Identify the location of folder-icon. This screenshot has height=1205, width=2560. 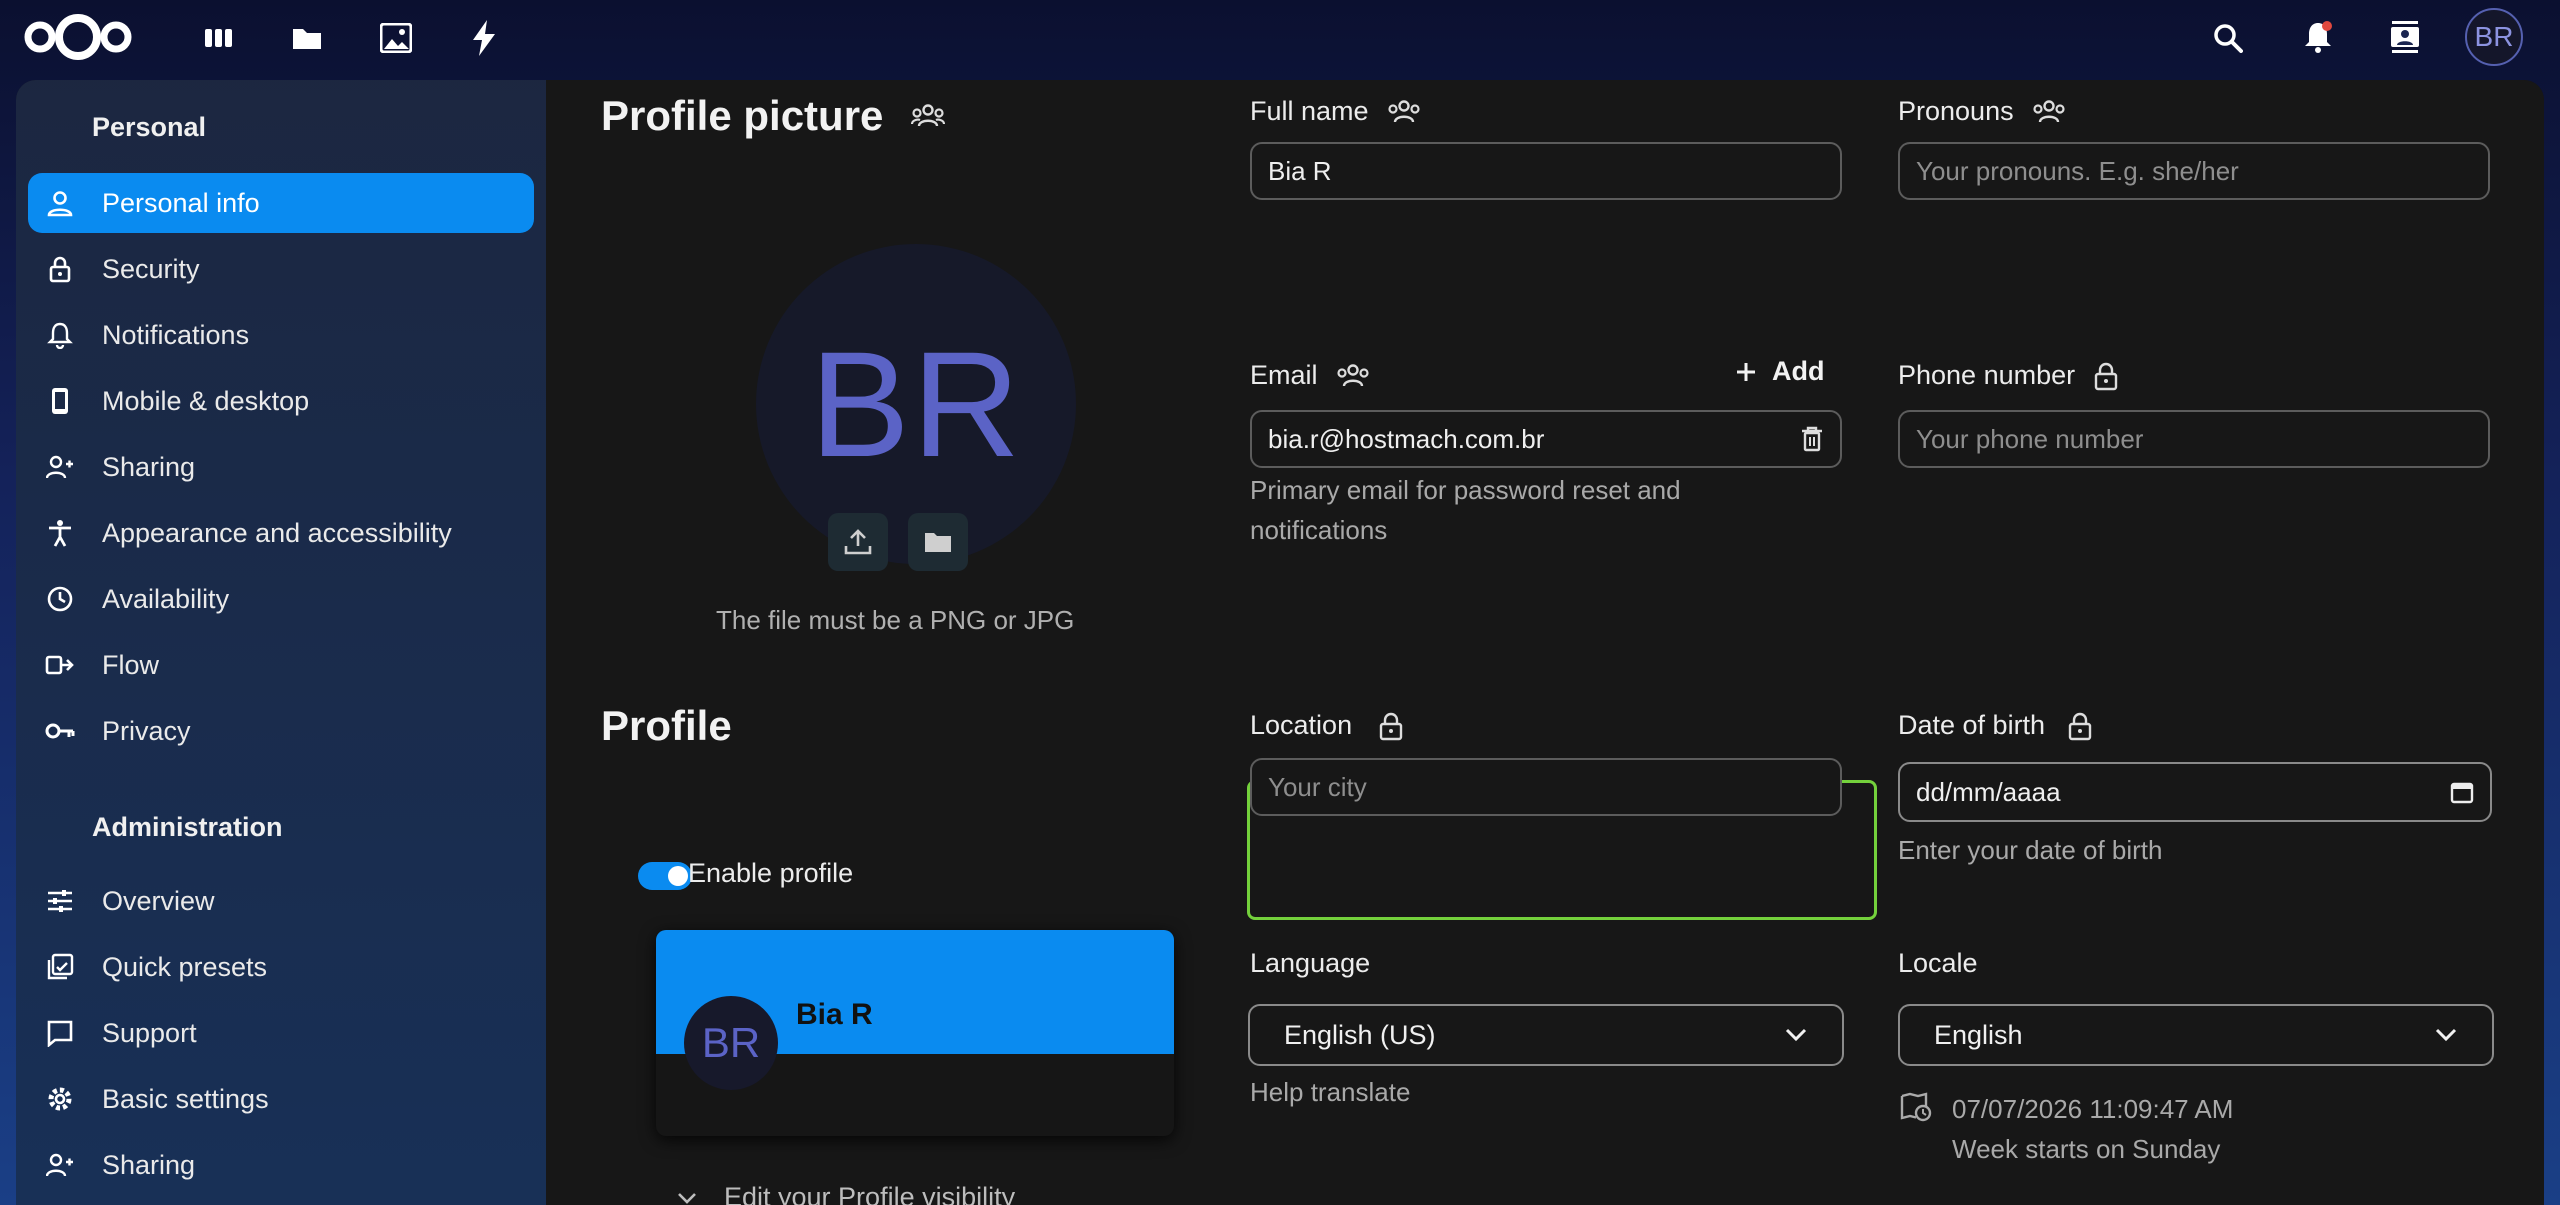
(938, 542).